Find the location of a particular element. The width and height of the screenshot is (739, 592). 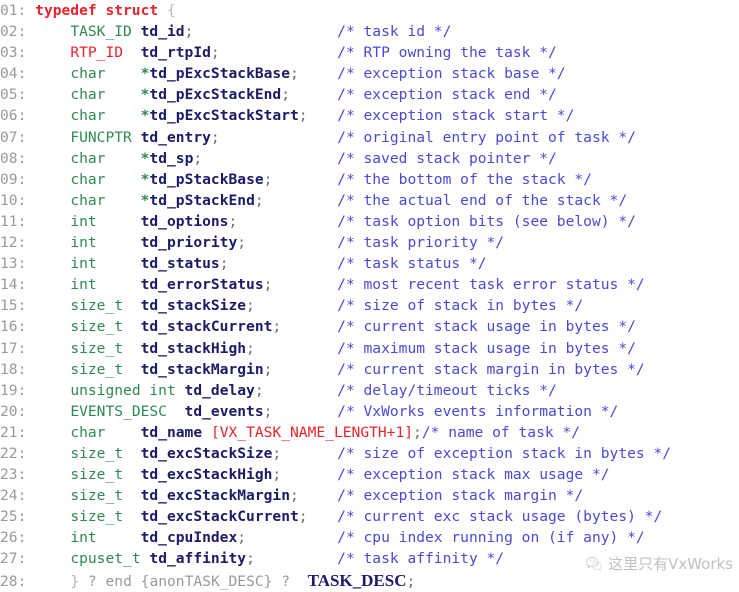

member-name: td_excStackSize is located at coordinates (206, 453).